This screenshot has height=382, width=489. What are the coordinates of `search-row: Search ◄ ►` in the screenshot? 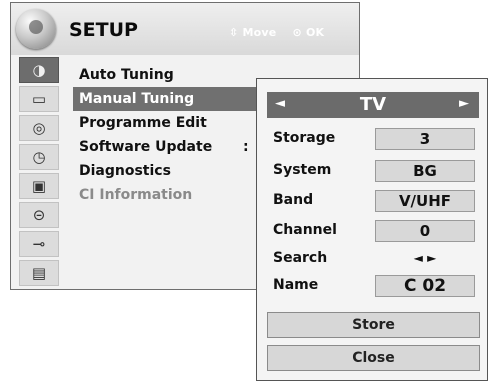 It's located at (375, 259).